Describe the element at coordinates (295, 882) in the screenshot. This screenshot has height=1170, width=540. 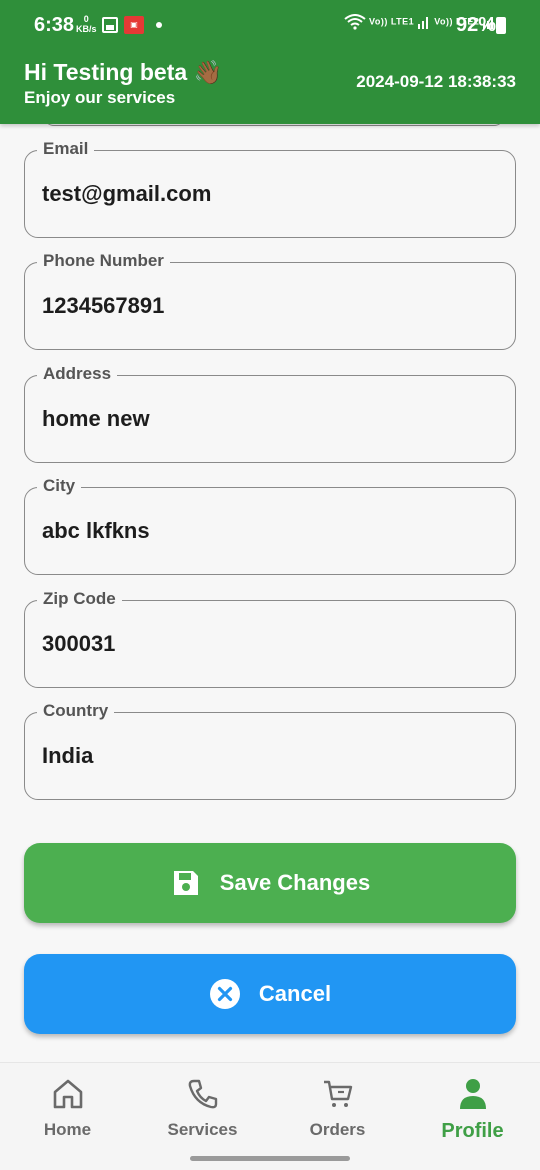
I see `save-changes-label: Save Changes` at that location.